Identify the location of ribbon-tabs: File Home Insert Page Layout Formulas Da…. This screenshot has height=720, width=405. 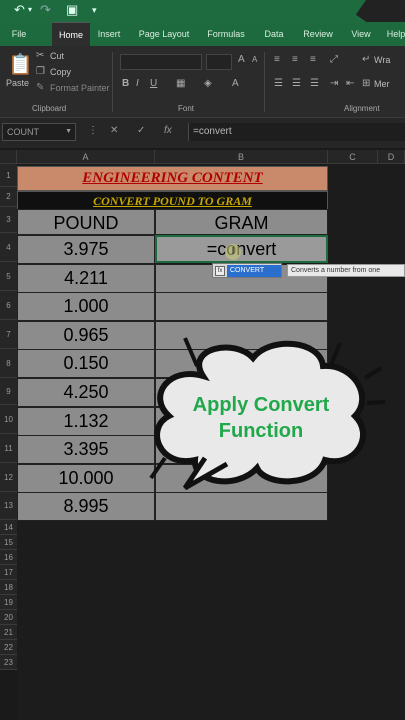
(202, 34).